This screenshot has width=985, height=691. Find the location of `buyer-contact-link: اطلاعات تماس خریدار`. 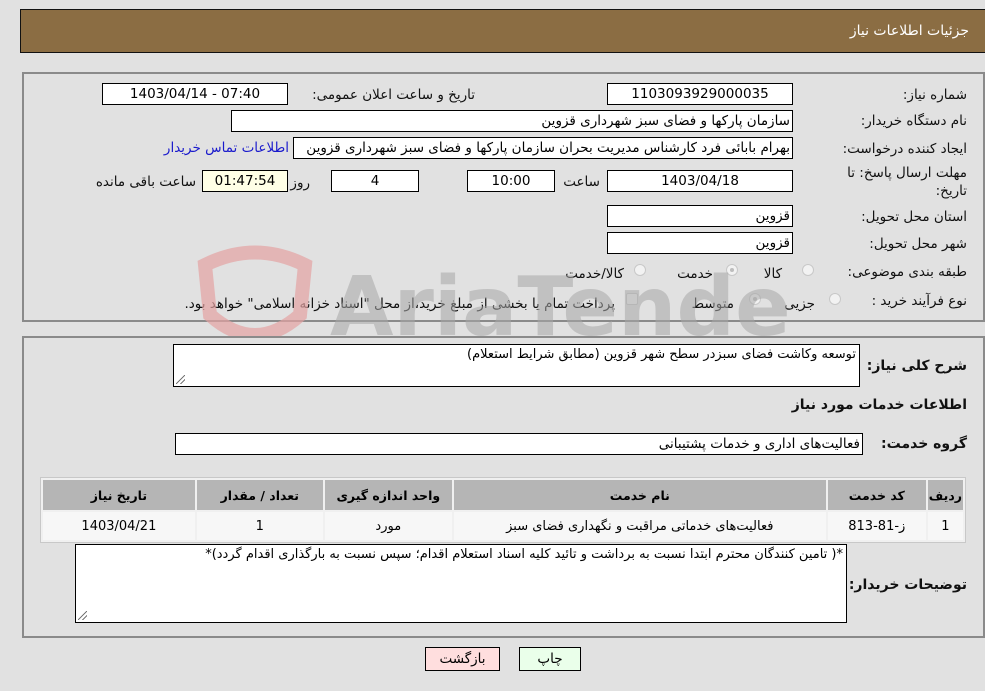

buyer-contact-link: اطلاعات تماس خریدار is located at coordinates (226, 148).